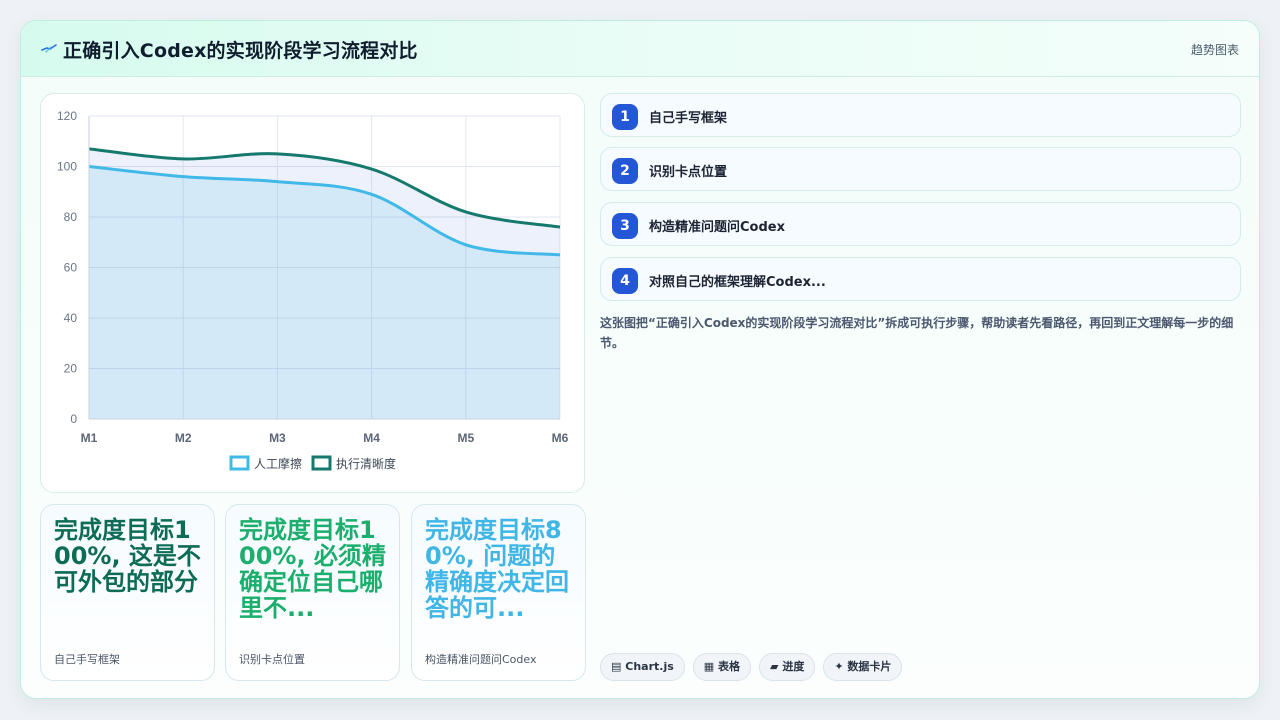  Describe the element at coordinates (625, 226) in the screenshot. I see `step-number: 3` at that location.